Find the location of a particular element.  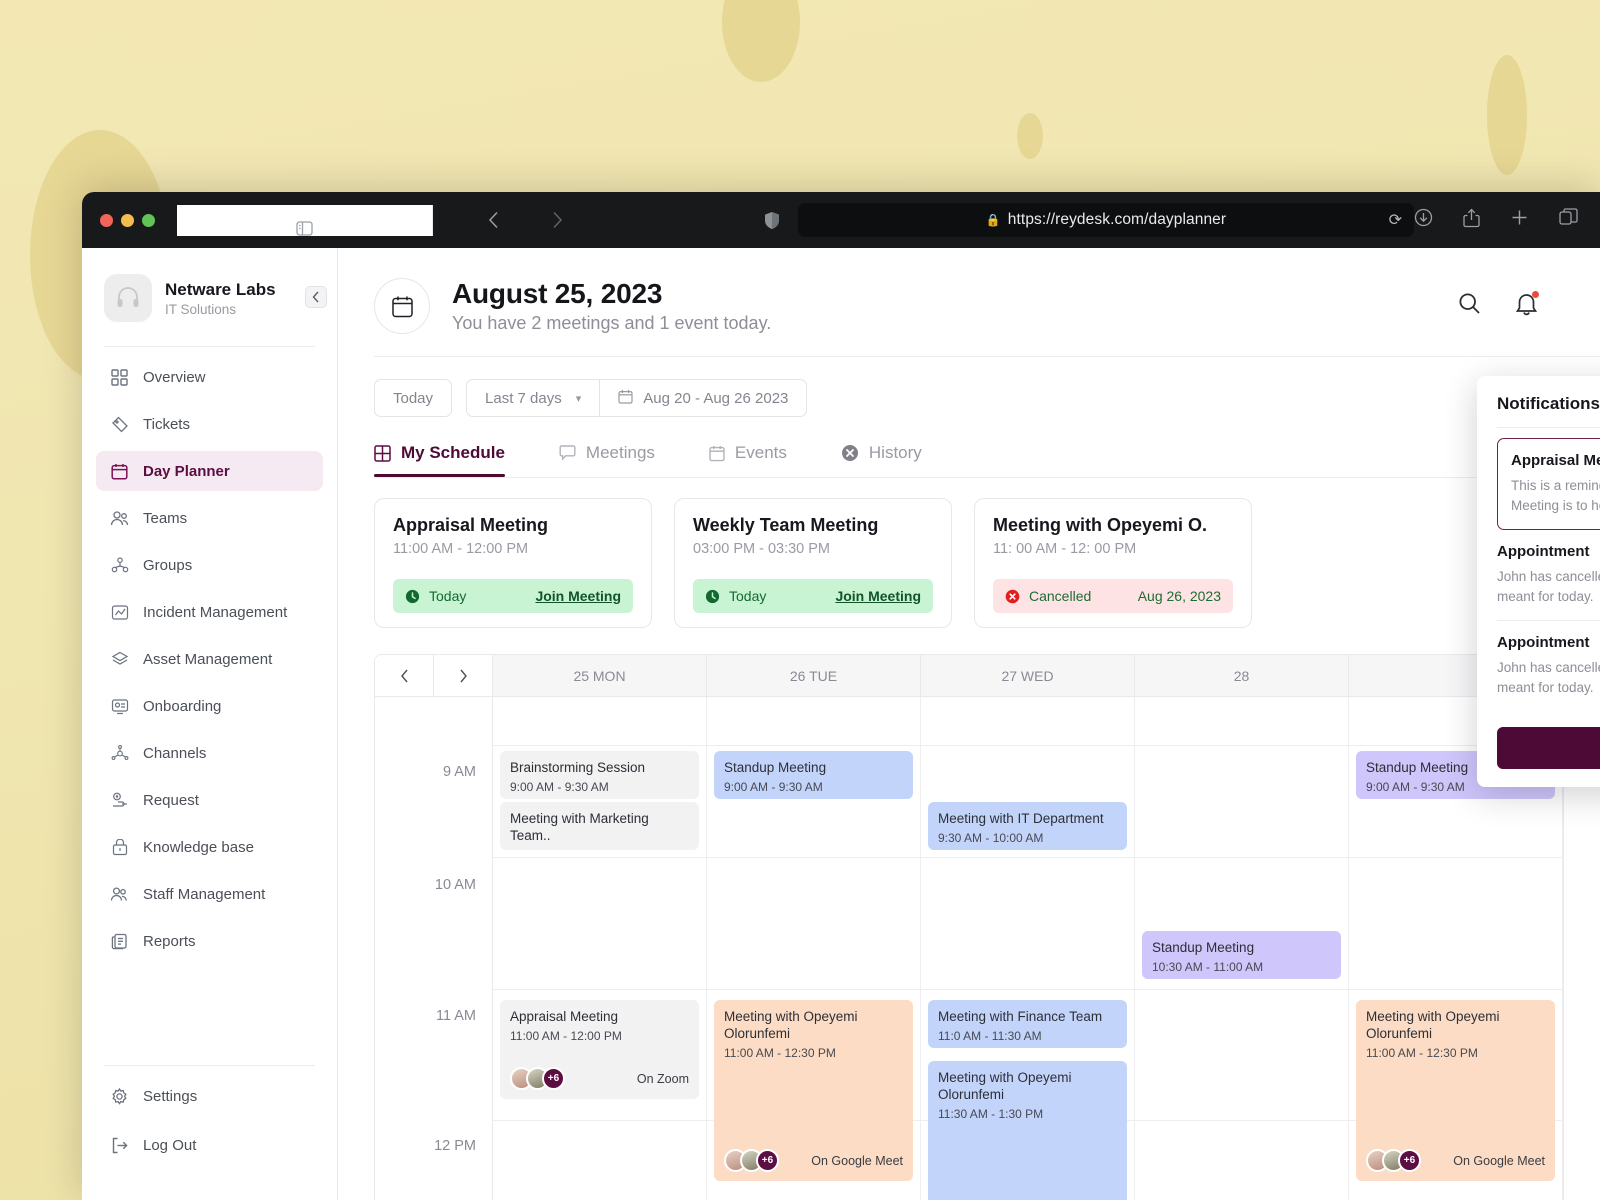

event-platform: On Google Meet is located at coordinates (1499, 1160).